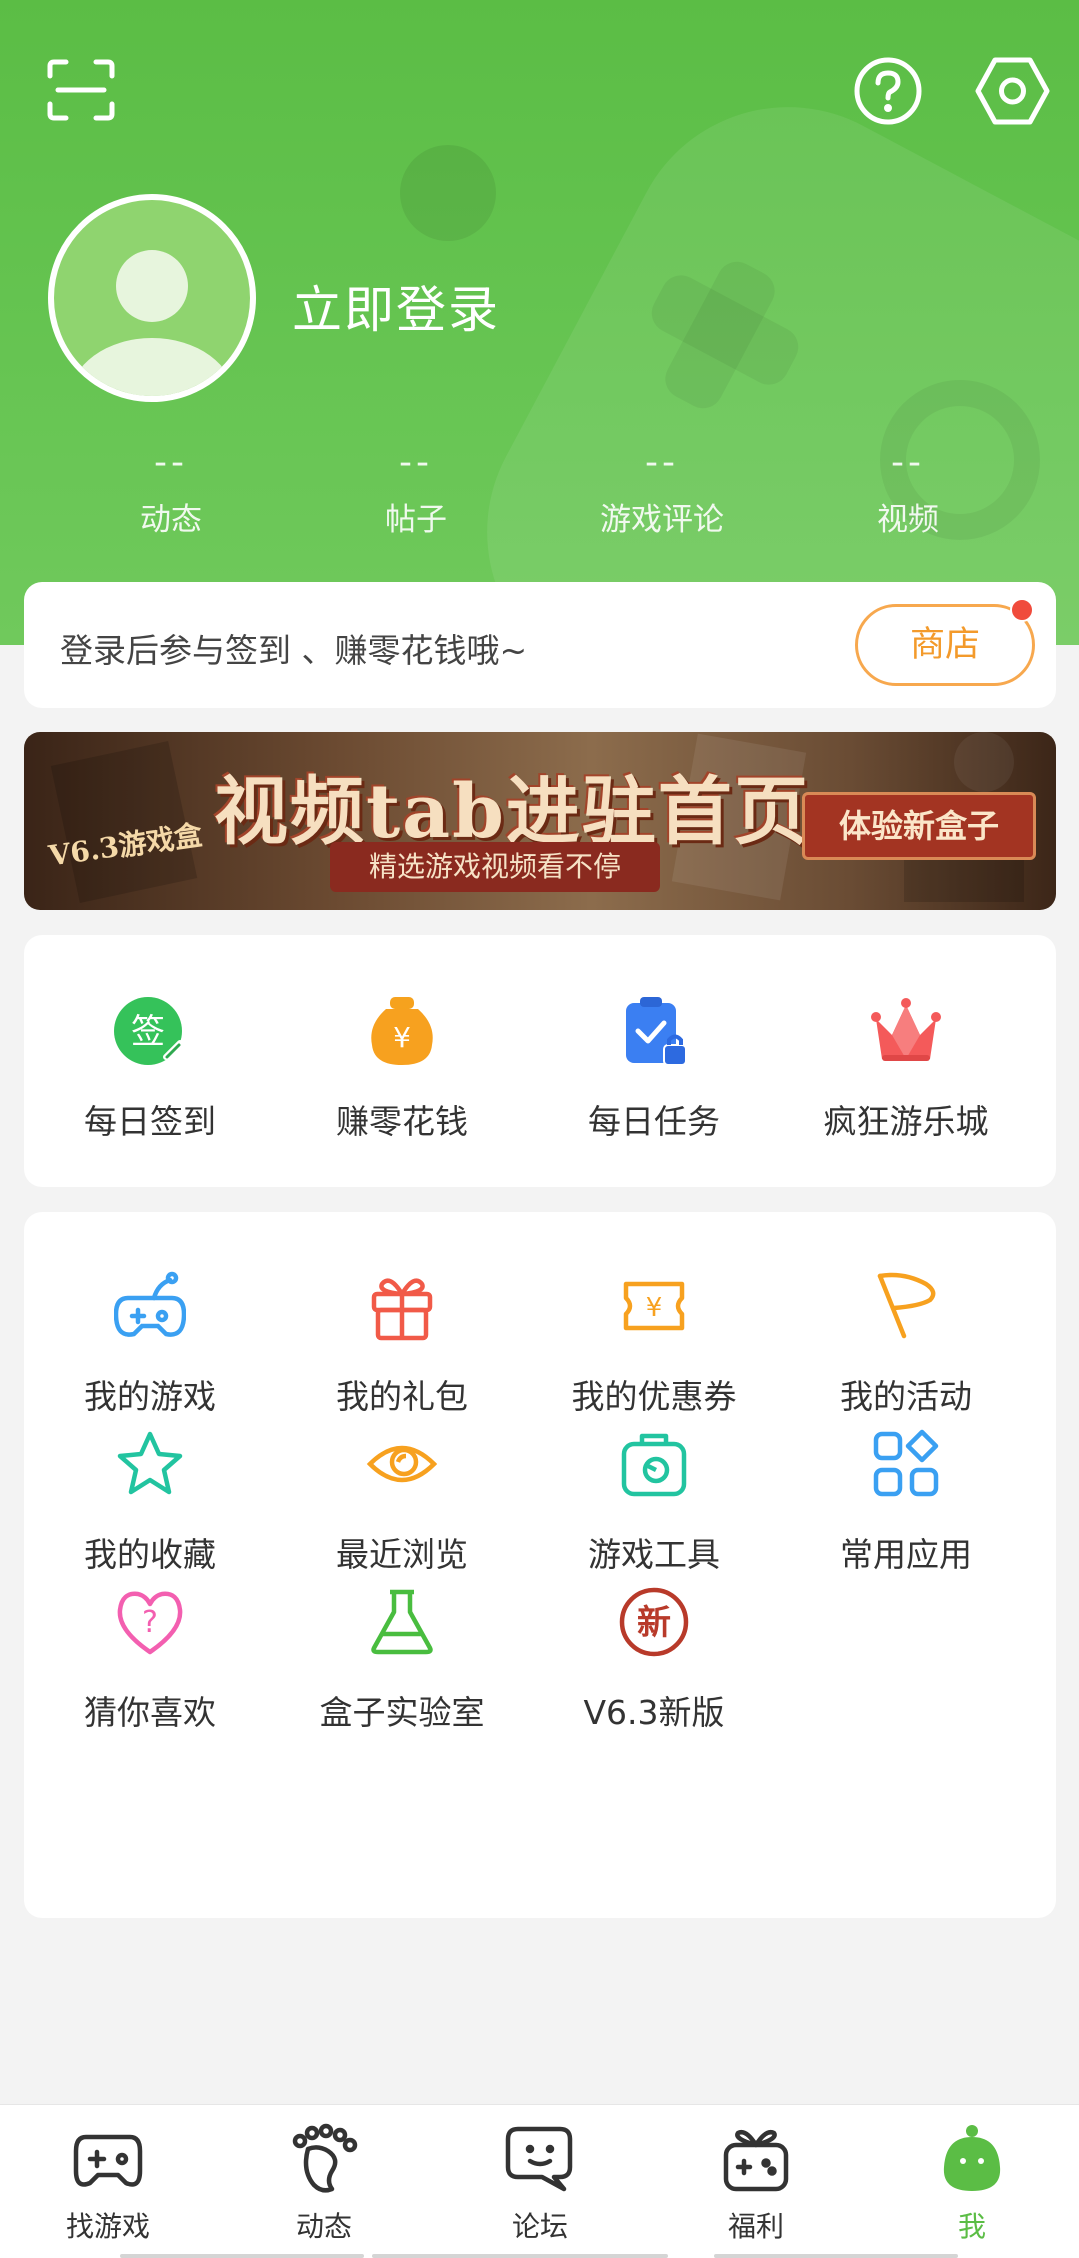 This screenshot has width=1079, height=2258. Describe the element at coordinates (323, 2226) in the screenshot. I see `tab-label: 动态` at that location.